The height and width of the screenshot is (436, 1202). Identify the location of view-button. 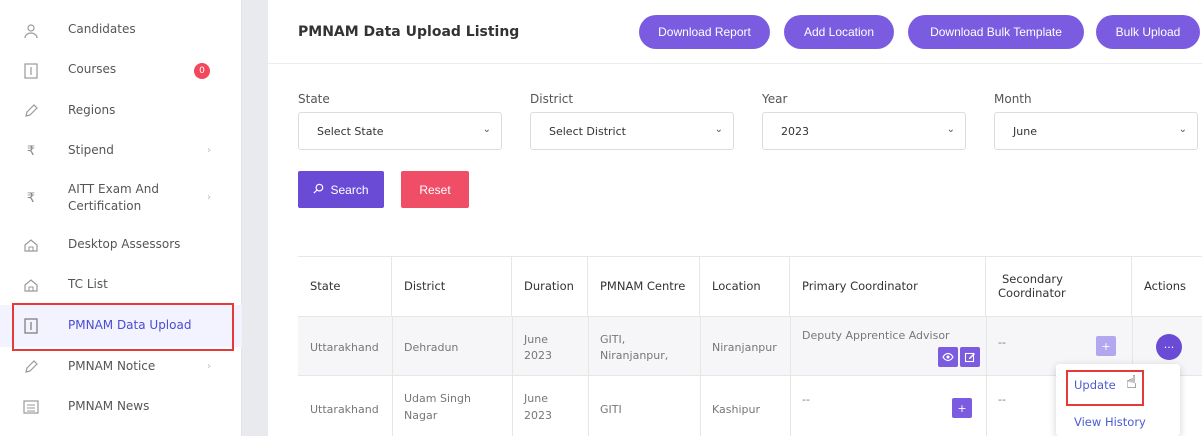
(948, 357).